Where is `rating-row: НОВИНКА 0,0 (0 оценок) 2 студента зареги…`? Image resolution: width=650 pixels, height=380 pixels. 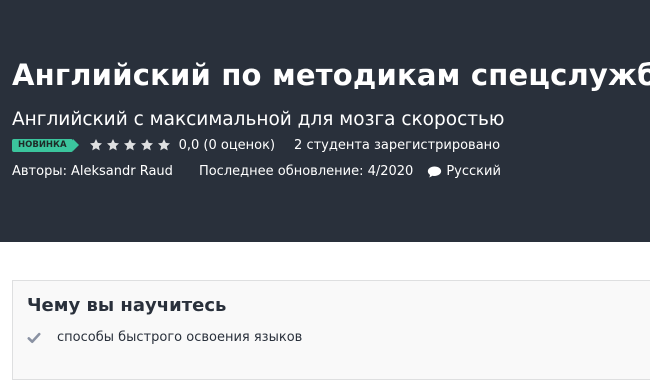 rating-row: НОВИНКА 0,0 (0 оценок) 2 студента зареги… is located at coordinates (256, 145).